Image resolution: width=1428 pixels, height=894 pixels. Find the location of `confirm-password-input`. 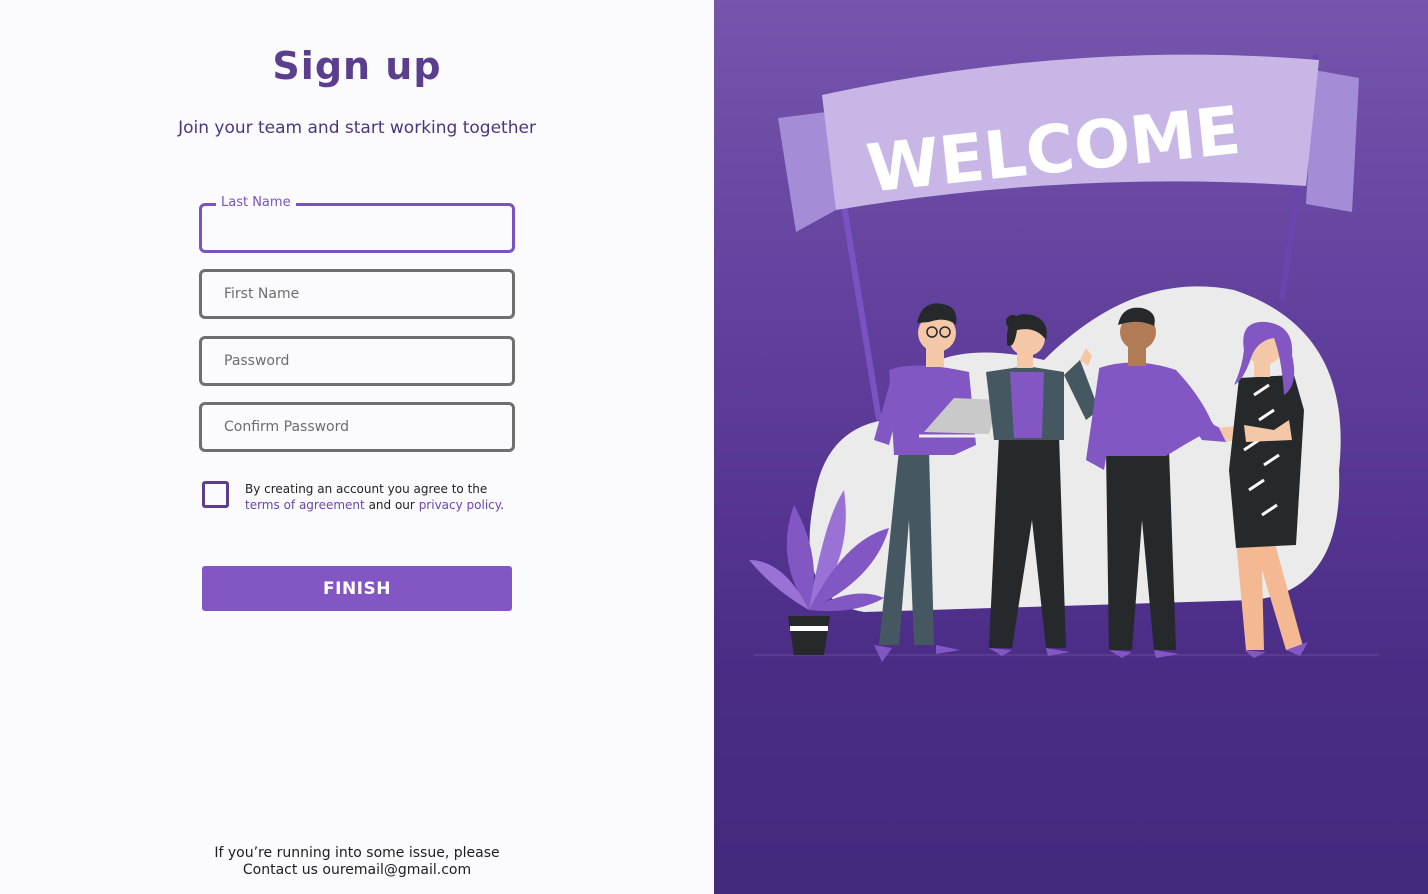

confirm-password-input is located at coordinates (357, 427).